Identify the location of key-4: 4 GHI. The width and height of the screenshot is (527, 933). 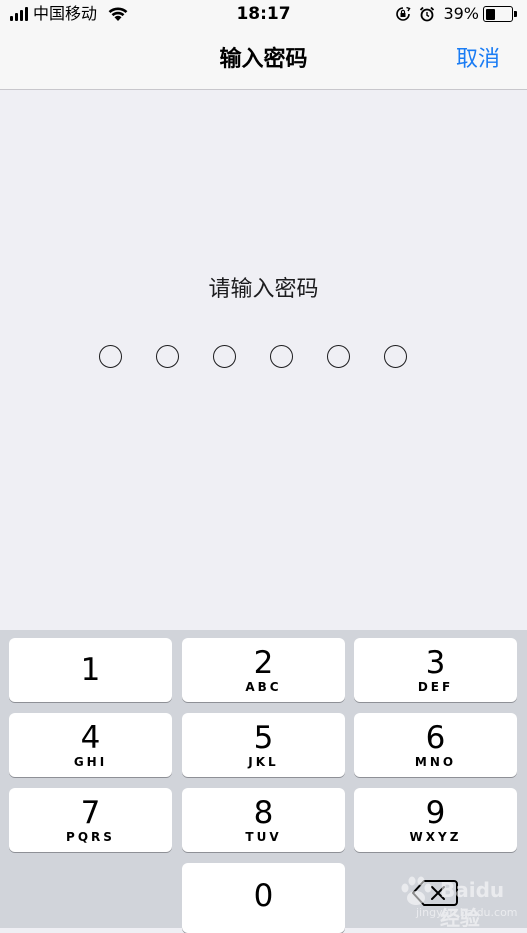
(90, 745).